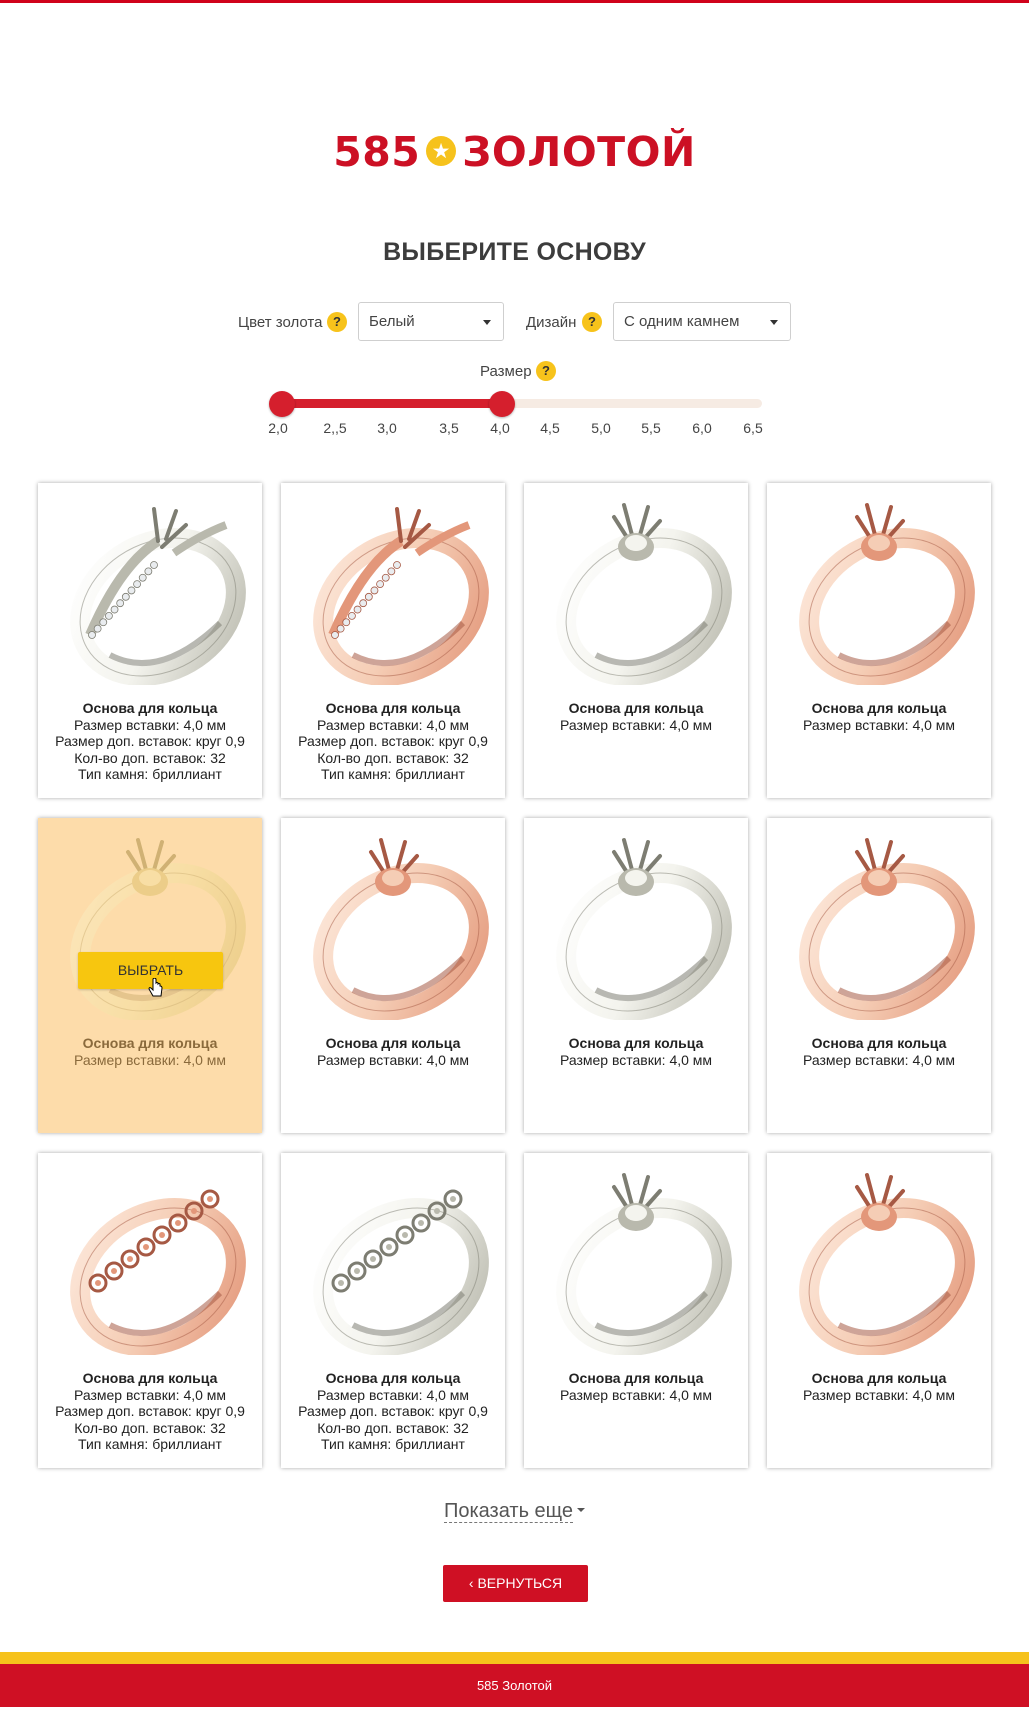 Image resolution: width=1029 pixels, height=1716 pixels. Describe the element at coordinates (499, 428) in the screenshot. I see `size-tick-label: 4,0` at that location.